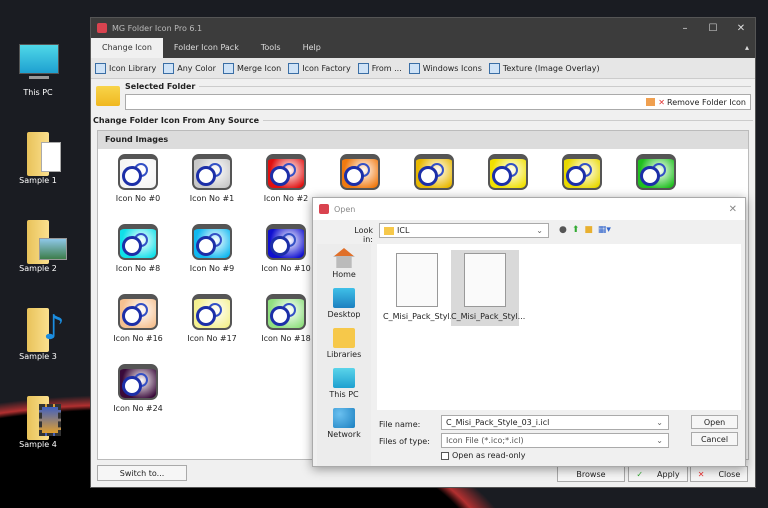  I want to click on monitor-icon, so click(38, 65).